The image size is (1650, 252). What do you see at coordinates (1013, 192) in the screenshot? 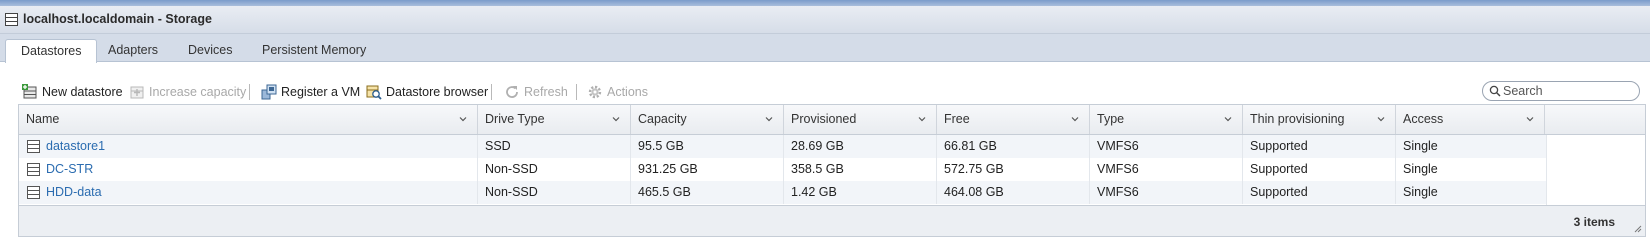
I see `cell-free: 464.08 GB` at bounding box center [1013, 192].